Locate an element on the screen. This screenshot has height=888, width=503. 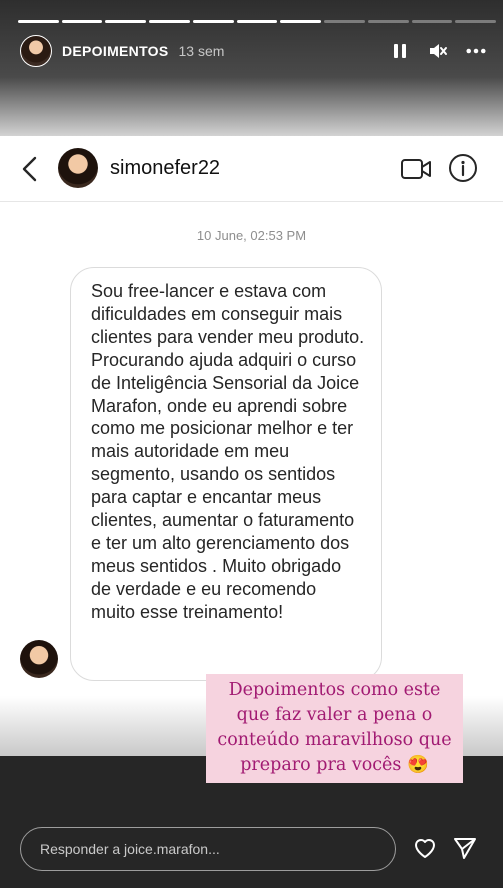
heart-icon is located at coordinates (425, 848).